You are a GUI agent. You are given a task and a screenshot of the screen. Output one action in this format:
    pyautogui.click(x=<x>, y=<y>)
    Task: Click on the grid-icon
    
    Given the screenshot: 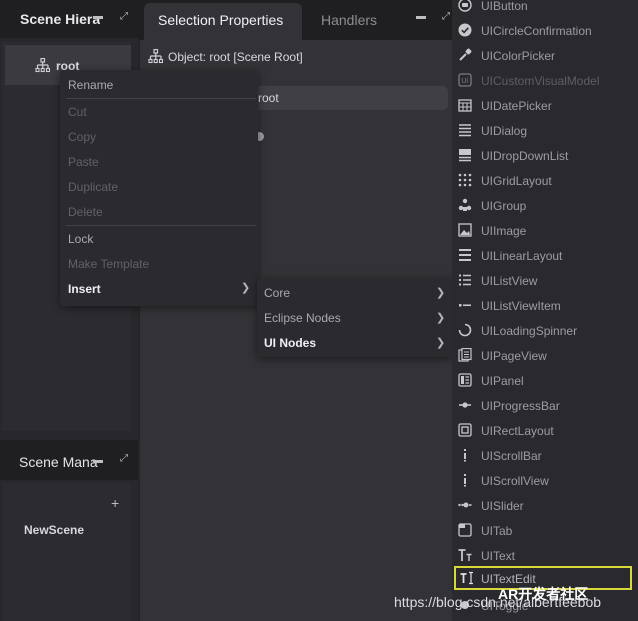 What is the action you would take?
    pyautogui.click(x=465, y=180)
    